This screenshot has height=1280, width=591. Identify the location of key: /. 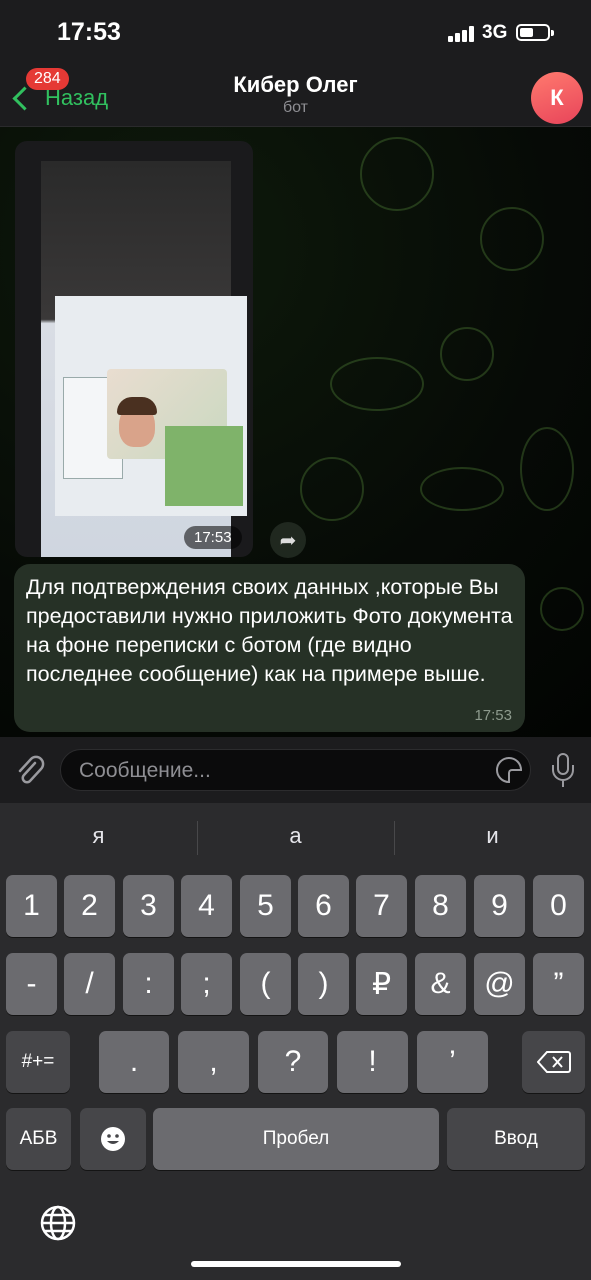
(89, 984).